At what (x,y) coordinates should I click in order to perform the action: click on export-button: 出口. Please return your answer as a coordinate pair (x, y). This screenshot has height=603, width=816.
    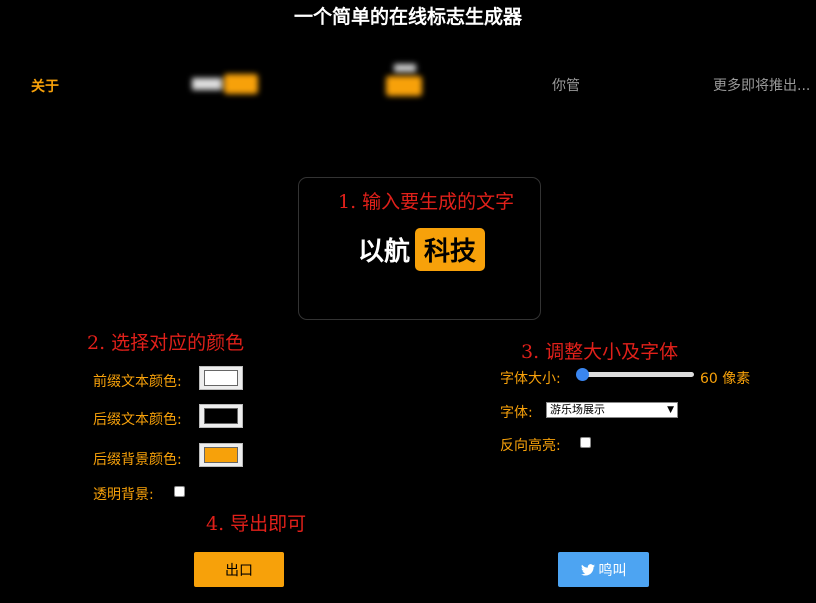
    Looking at the image, I should click on (239, 569).